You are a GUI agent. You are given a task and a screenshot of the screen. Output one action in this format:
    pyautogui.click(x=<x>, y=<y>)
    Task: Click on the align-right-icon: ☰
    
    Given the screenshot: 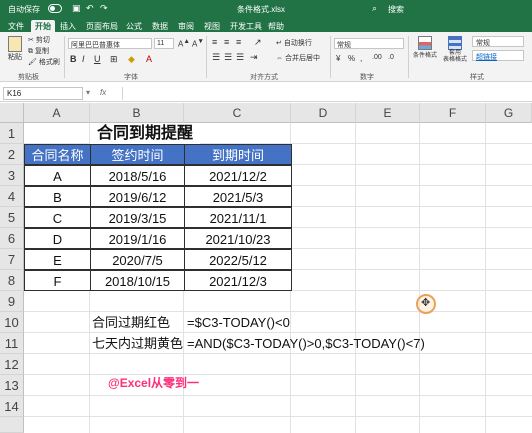 What is the action you would take?
    pyautogui.click(x=240, y=57)
    